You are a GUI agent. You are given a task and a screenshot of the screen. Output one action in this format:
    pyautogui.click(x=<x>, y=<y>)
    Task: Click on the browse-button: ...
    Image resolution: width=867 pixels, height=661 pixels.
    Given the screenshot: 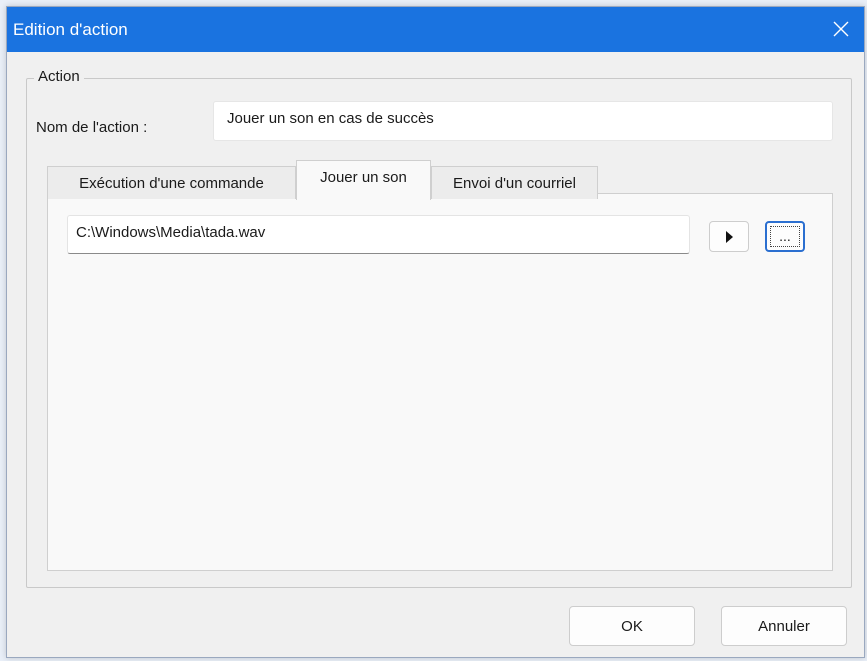 What is the action you would take?
    pyautogui.click(x=785, y=236)
    